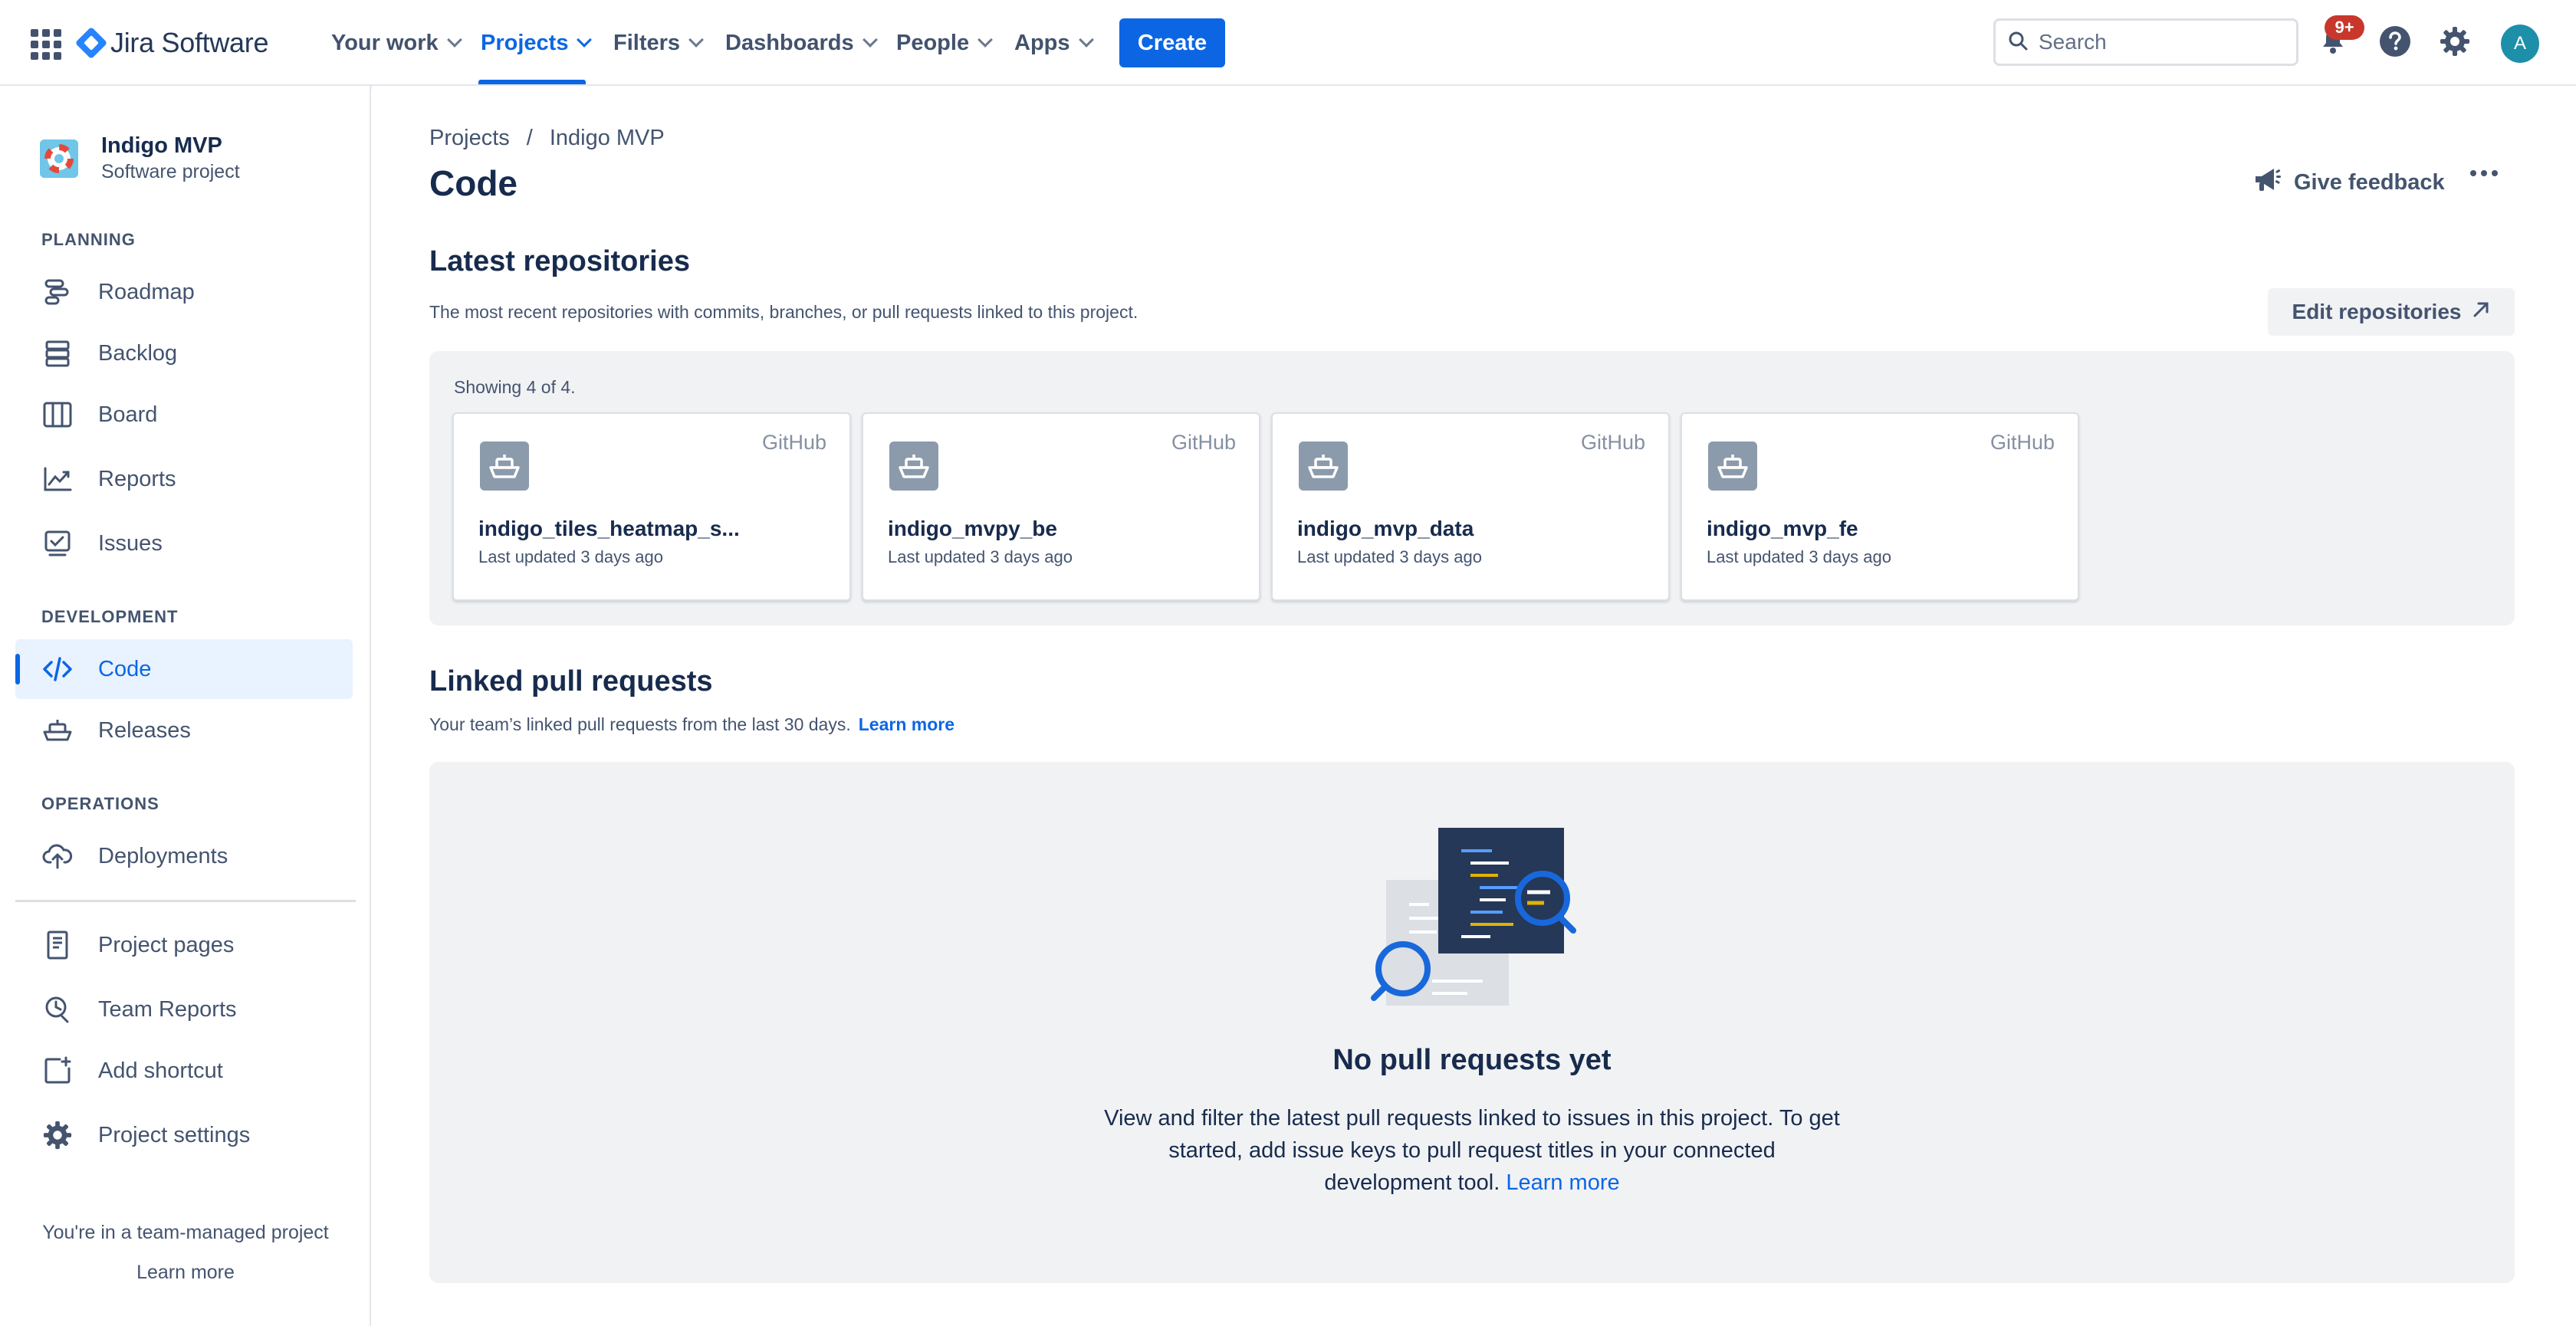  I want to click on project-name: Indigo MVP, so click(161, 146).